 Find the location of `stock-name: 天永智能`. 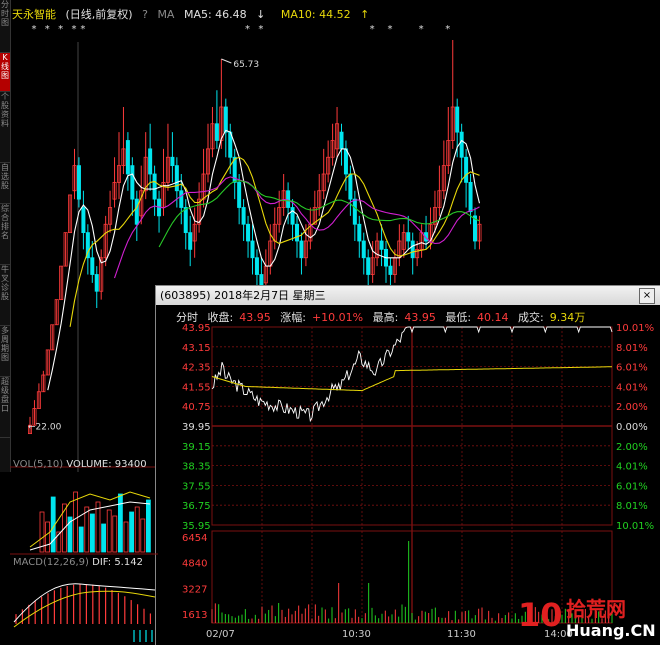

stock-name: 天永智能 is located at coordinates (34, 14).